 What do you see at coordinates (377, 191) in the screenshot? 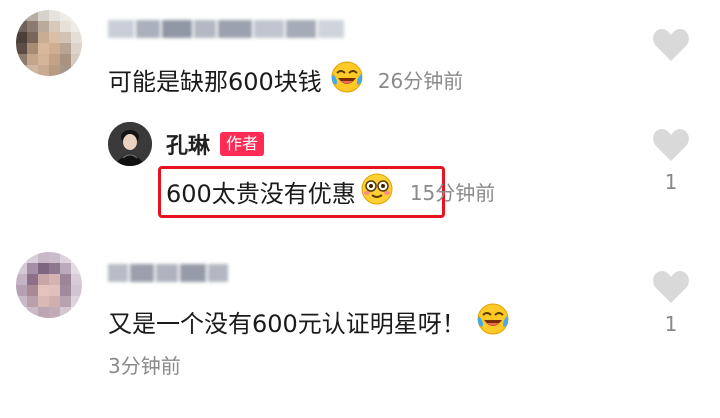
I see `smiling-glasses-emoji` at bounding box center [377, 191].